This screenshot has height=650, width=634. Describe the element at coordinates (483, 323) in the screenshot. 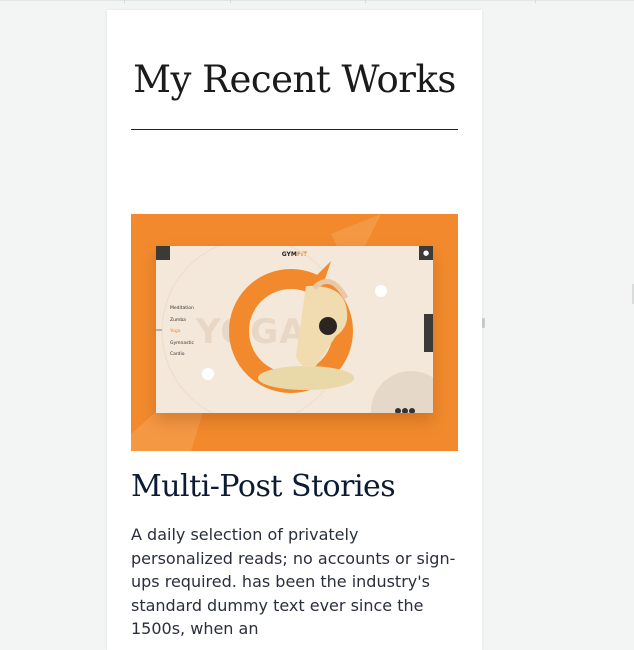

I see `viewport-resize-handle` at that location.